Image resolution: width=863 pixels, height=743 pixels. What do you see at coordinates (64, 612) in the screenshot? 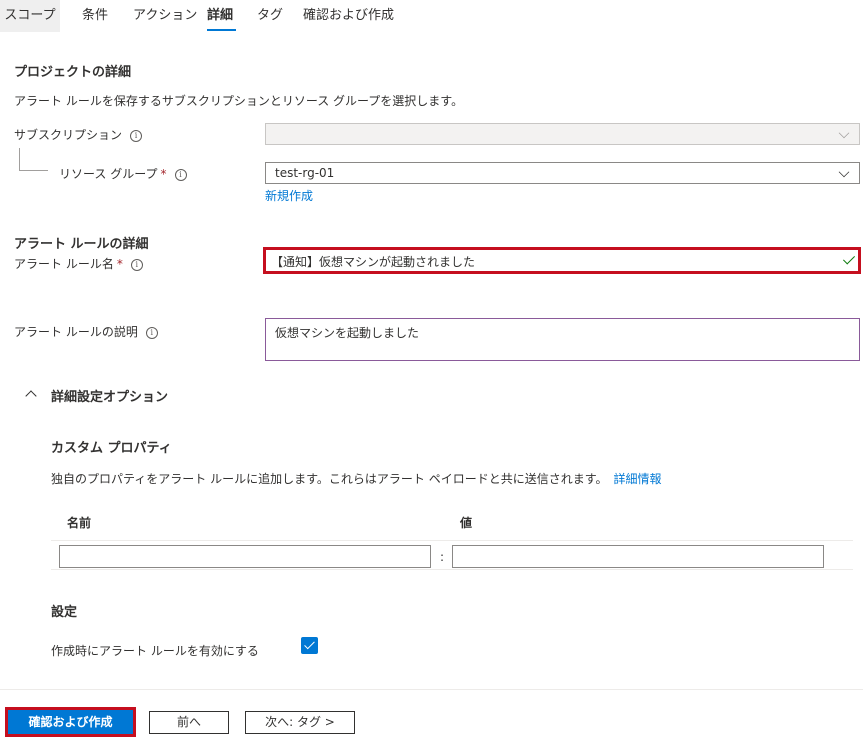
I see `settings-title: 設定` at bounding box center [64, 612].